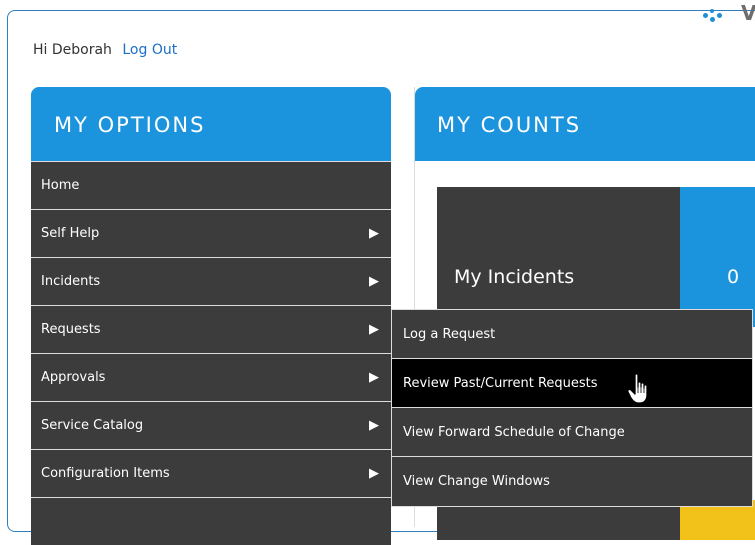 The height and width of the screenshot is (545, 755). I want to click on submenu-item-forward-schedule: View Forward Schedule of Change, so click(572, 432).